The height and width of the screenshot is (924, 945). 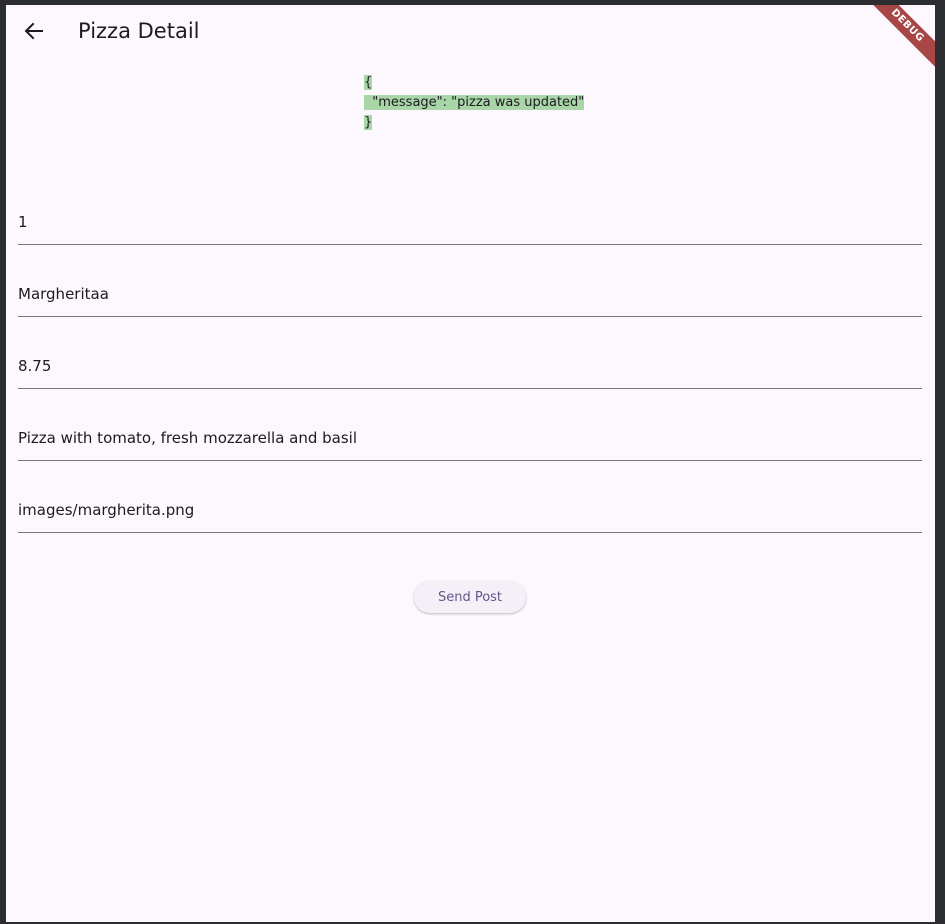 I want to click on response-body: "message": "pizza was updated", so click(x=474, y=102).